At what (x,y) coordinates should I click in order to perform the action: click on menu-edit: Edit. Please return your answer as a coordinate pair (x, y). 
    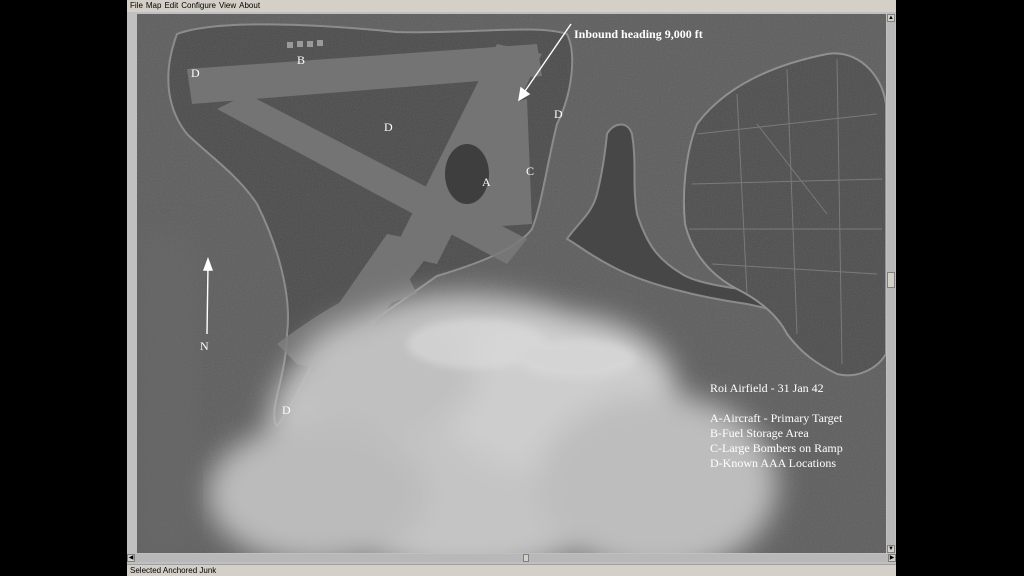
    Looking at the image, I should click on (169, 6).